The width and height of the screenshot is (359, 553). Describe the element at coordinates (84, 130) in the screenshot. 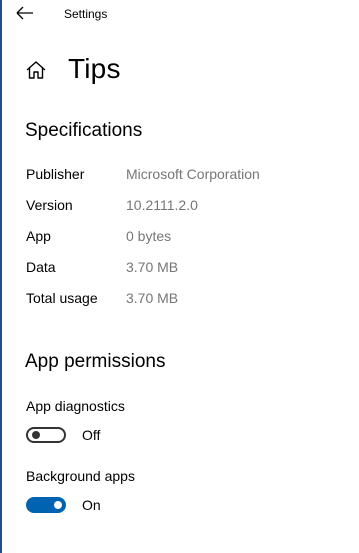

I see `specifications-heading: Specifications` at that location.